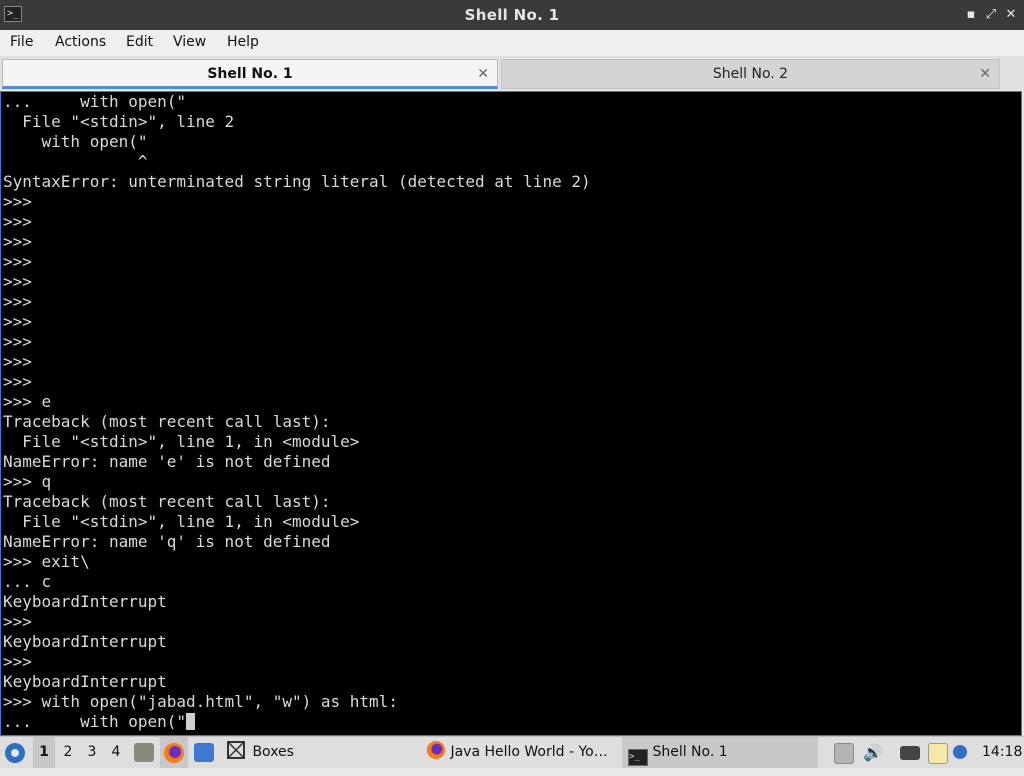 Image resolution: width=1024 pixels, height=776 pixels. Describe the element at coordinates (236, 750) in the screenshot. I see `boxes-icon` at that location.